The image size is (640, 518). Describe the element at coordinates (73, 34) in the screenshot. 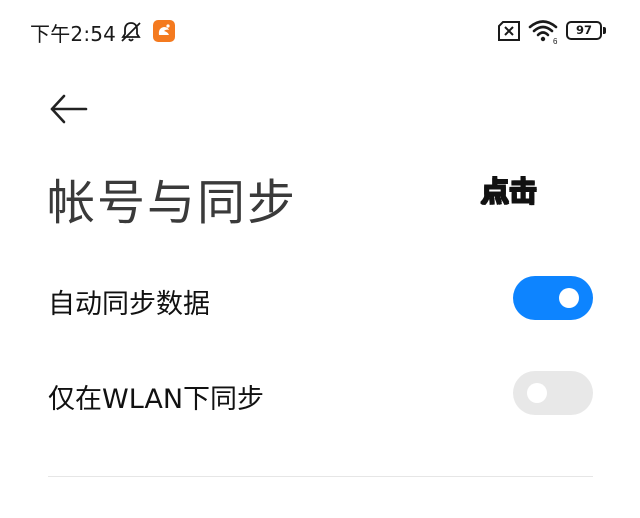

I see `status-time: 下午2:54` at that location.